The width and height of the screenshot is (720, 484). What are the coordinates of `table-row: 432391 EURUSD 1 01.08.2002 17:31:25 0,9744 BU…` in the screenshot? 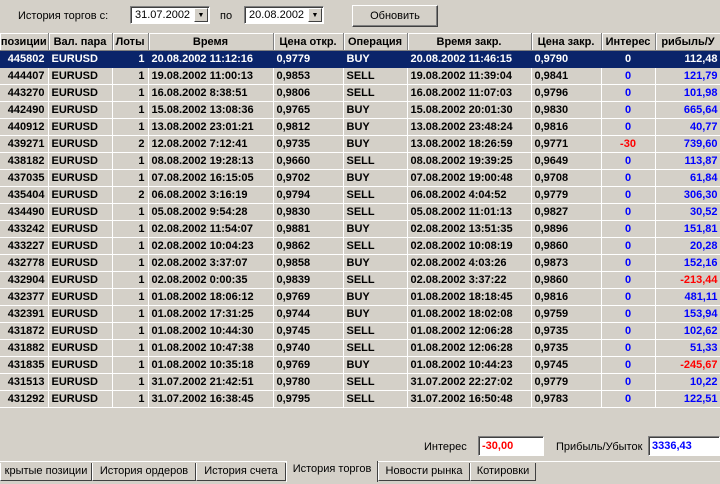 It's located at (360, 314).